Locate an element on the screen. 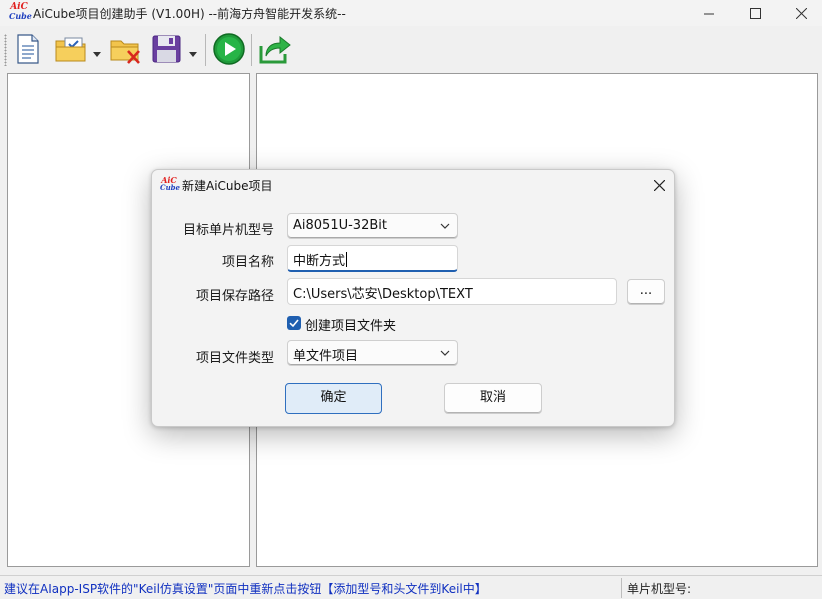 The image size is (822, 599). delete-project-button is located at coordinates (126, 49).